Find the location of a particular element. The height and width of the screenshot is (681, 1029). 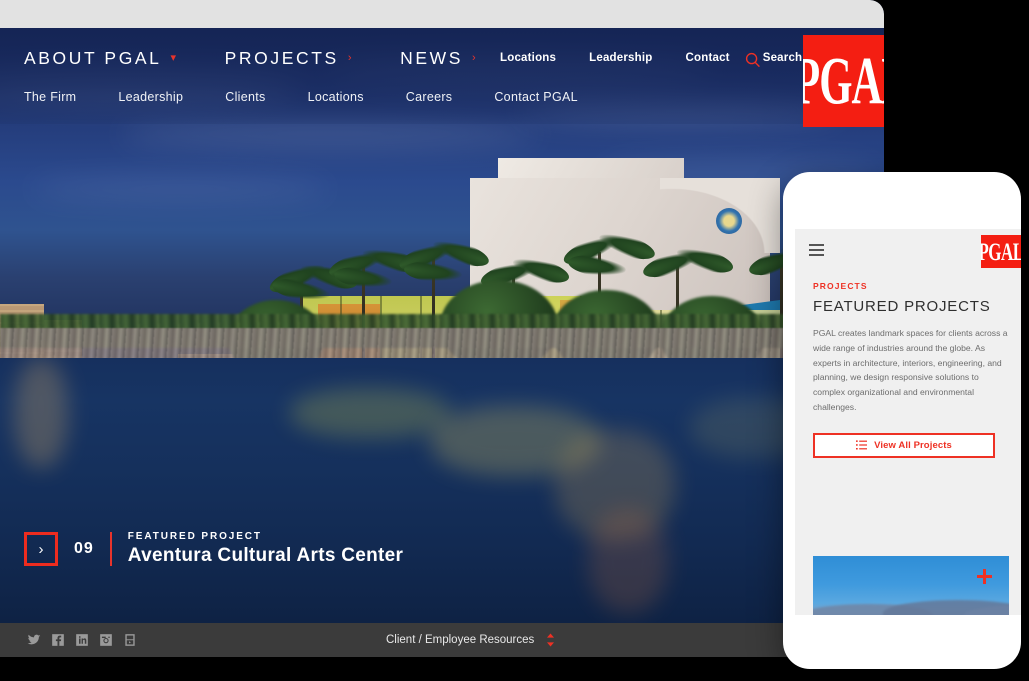

mobile-project-thumbnail is located at coordinates (911, 585).